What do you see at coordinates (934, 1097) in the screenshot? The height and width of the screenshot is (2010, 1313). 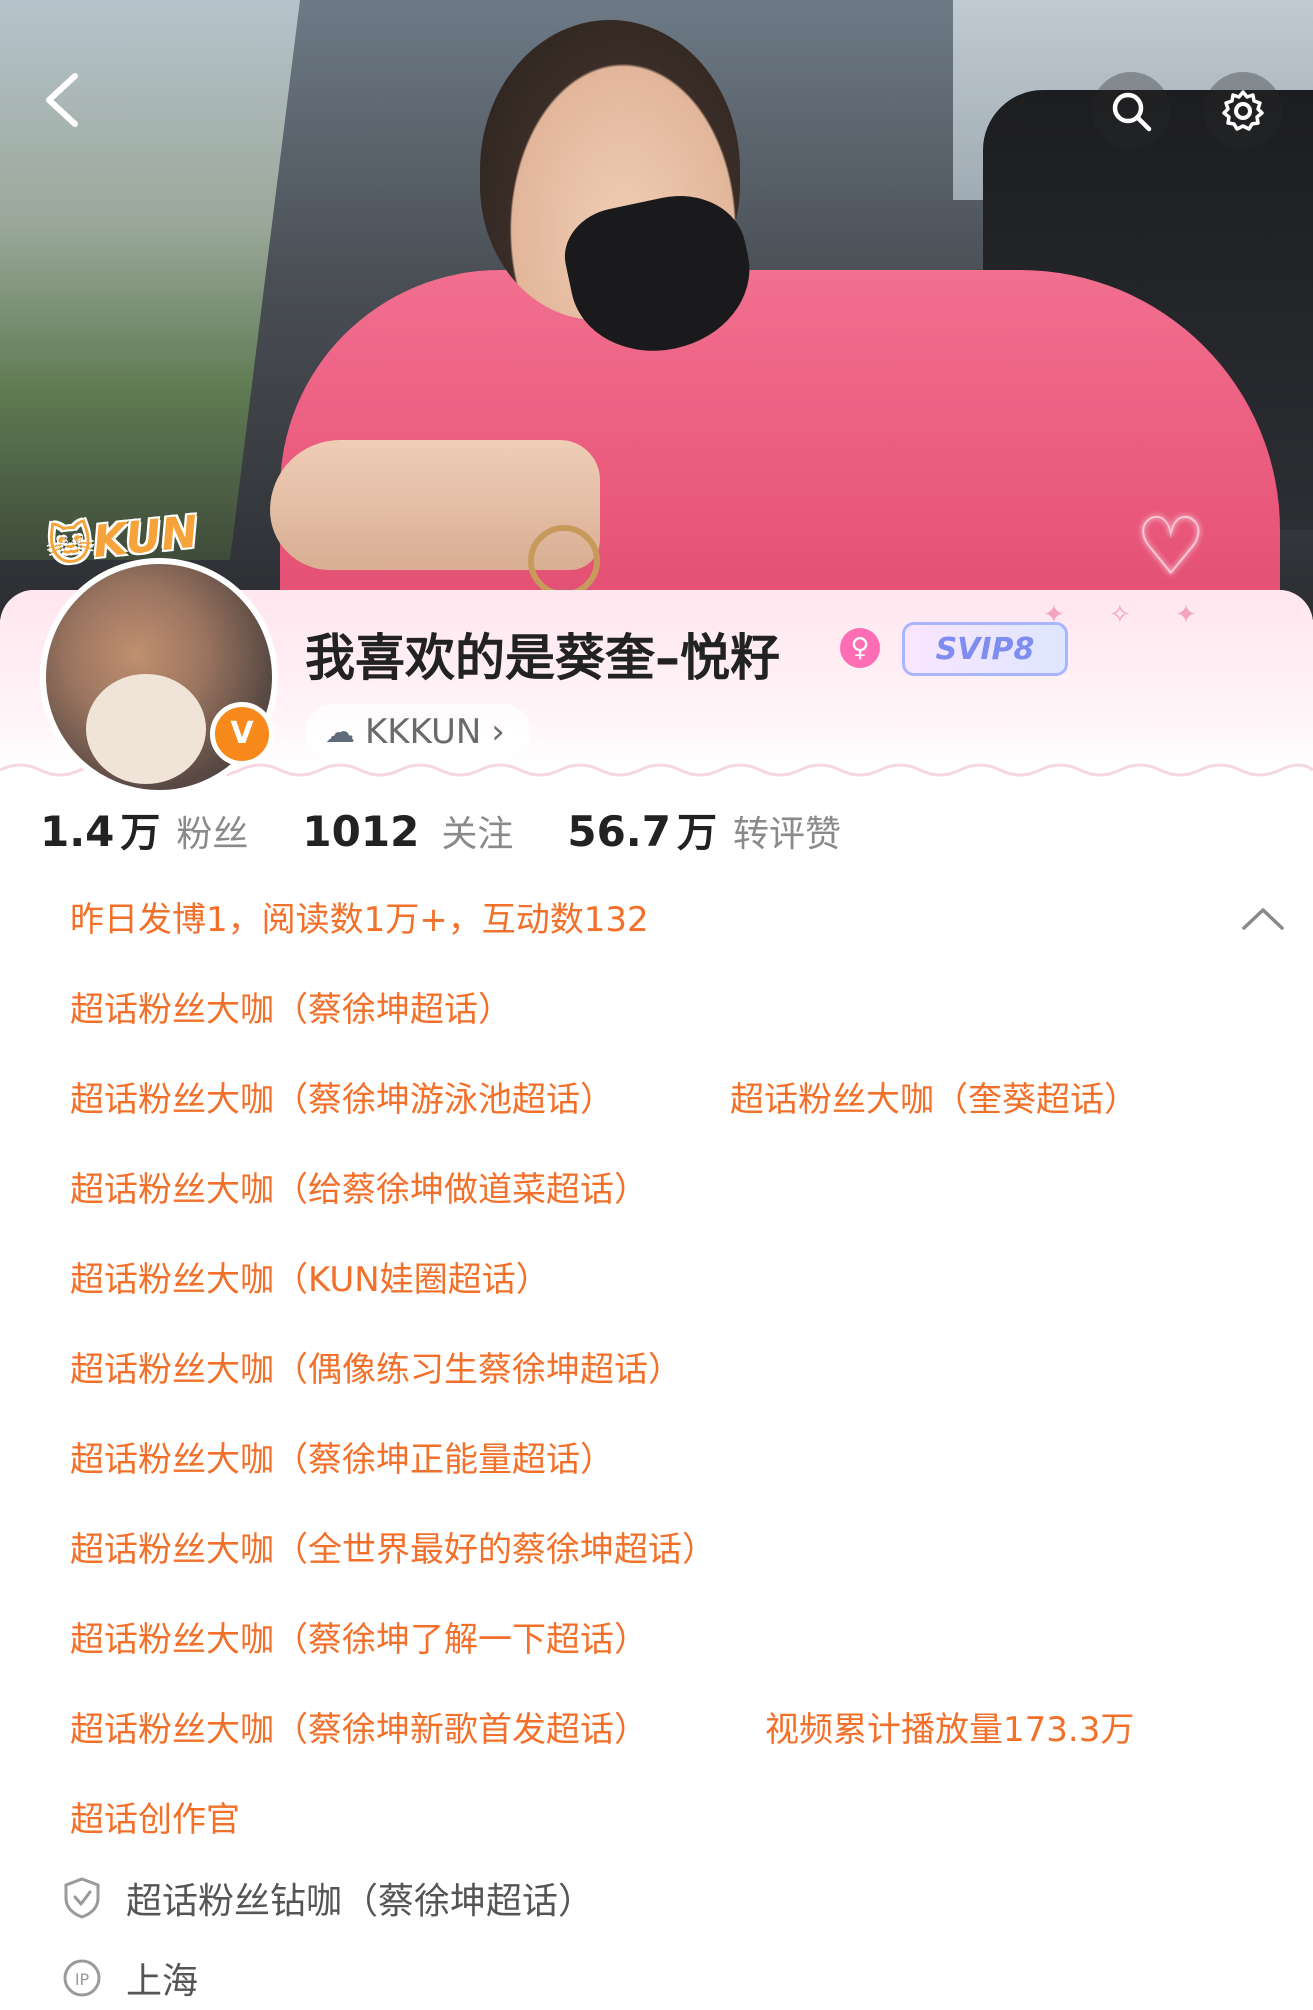 I see `fan-title-line: 超话粉丝大咖（奎葵超话）` at bounding box center [934, 1097].